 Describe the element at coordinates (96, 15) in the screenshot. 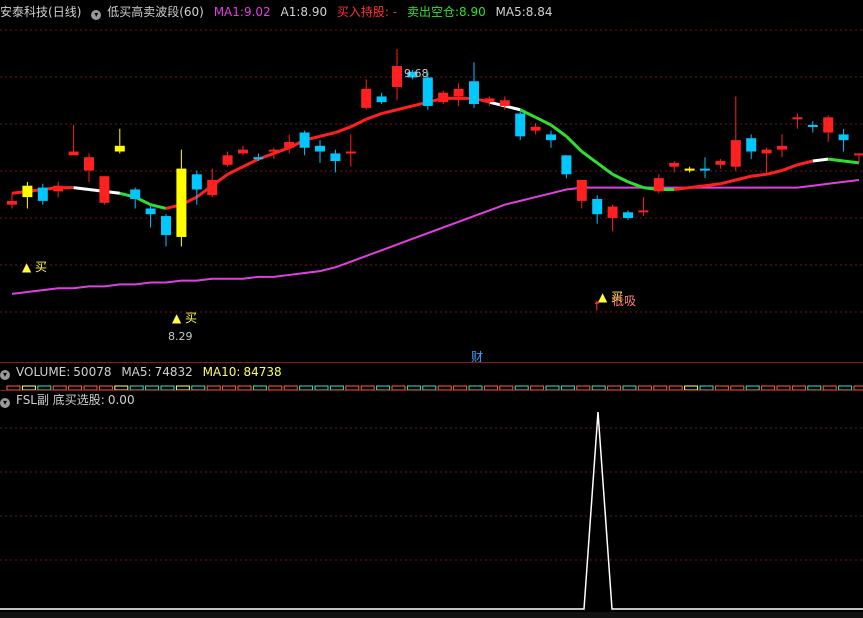

I see `indicator-toggle-icon: ▾` at that location.